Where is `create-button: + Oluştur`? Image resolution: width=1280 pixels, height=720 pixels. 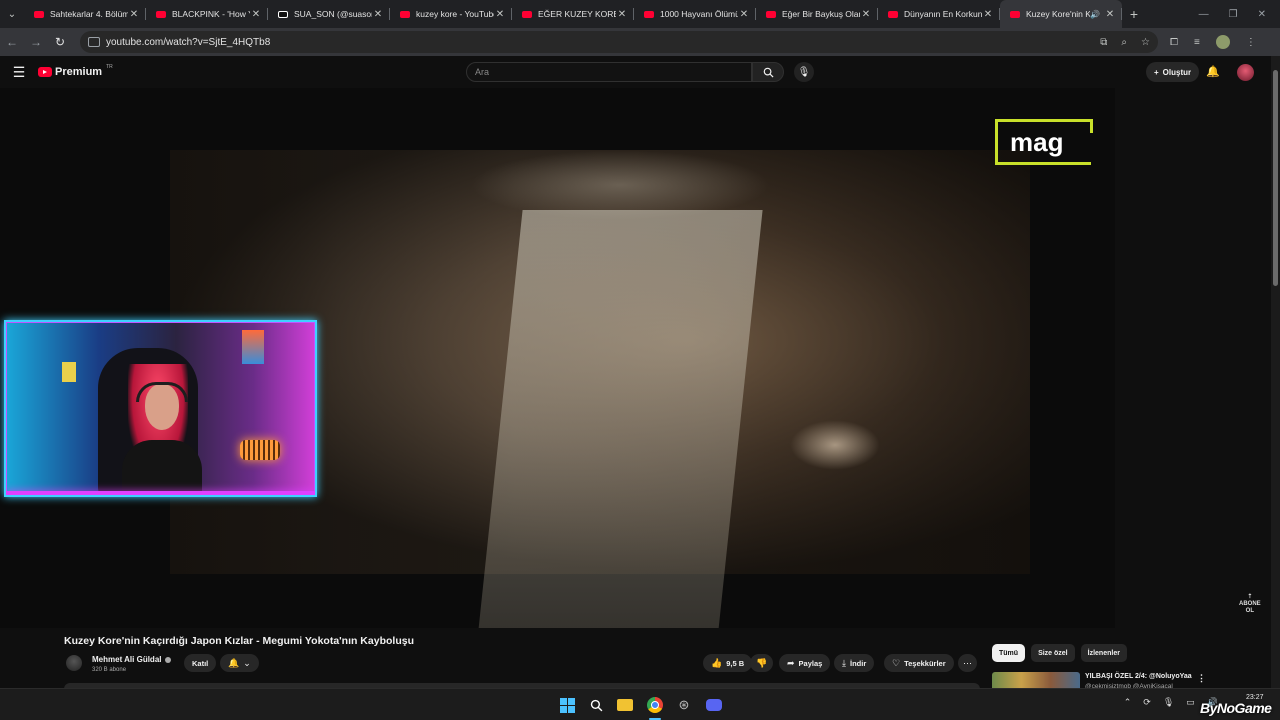
create-button: + Oluştur is located at coordinates (1173, 72).